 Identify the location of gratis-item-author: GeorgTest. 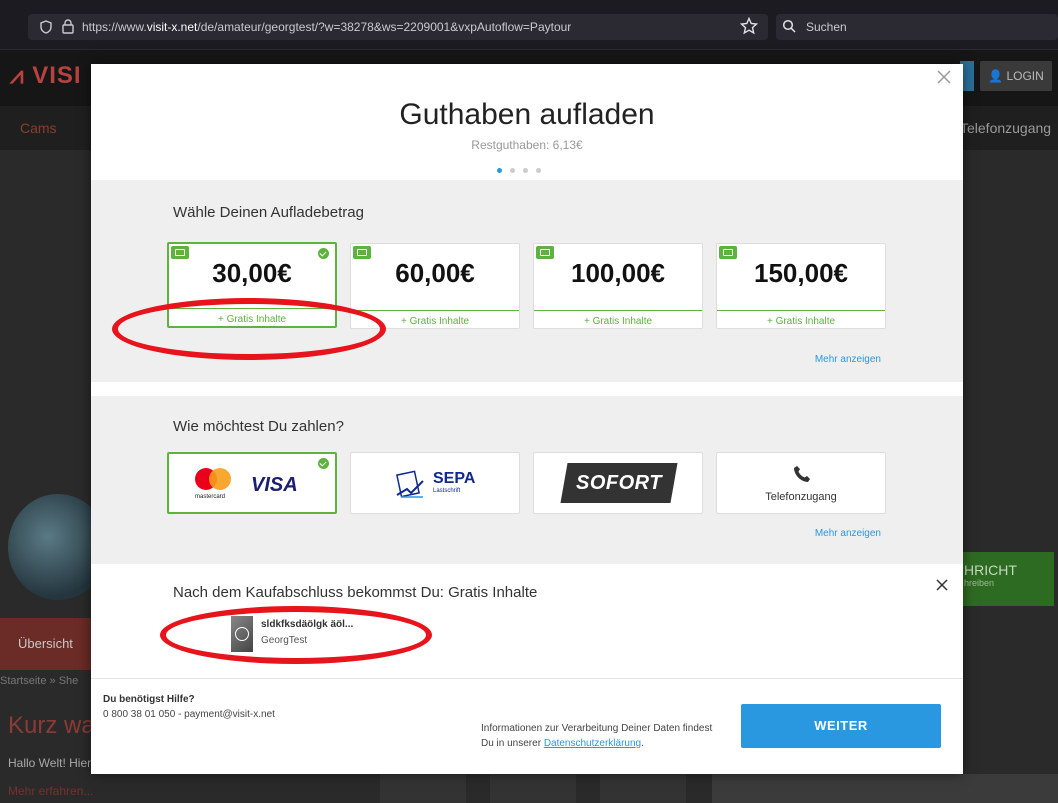
(284, 640).